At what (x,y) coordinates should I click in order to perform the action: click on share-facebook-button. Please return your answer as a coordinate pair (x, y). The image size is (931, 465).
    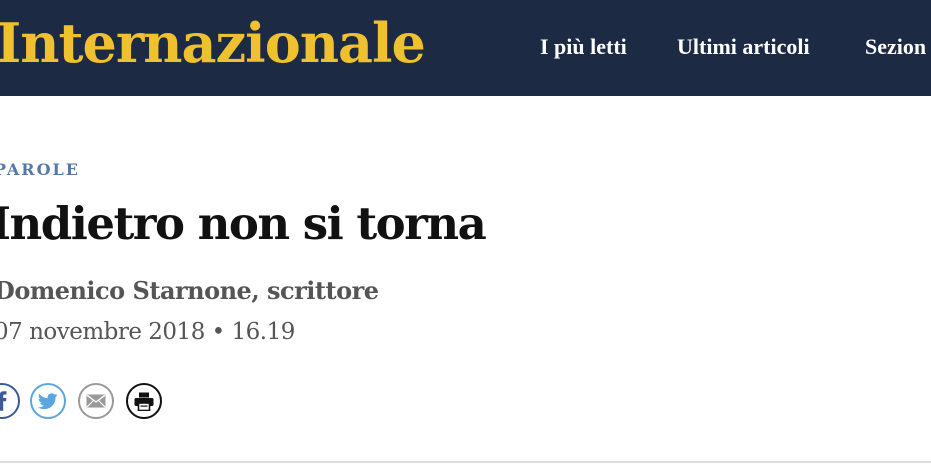
    Looking at the image, I should click on (10, 401).